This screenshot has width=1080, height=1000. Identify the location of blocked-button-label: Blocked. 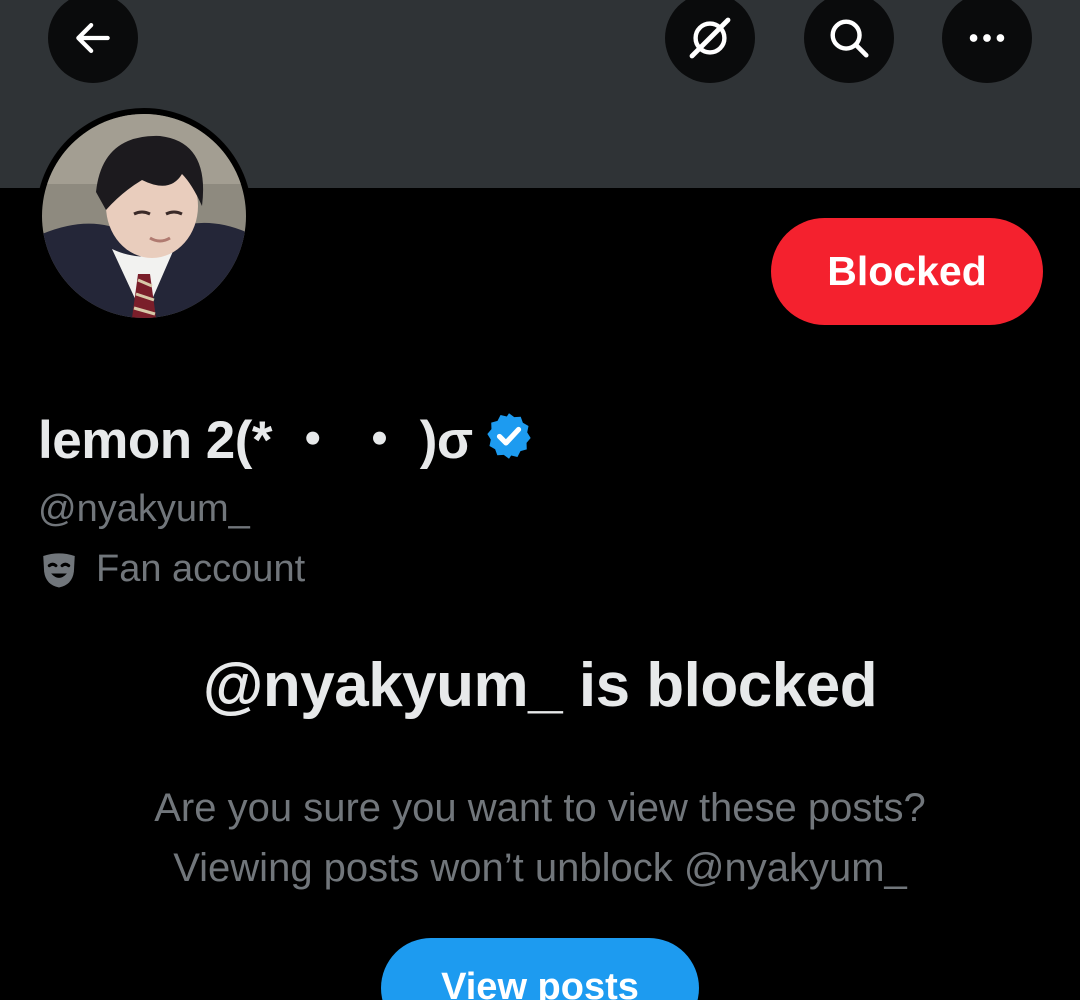
(907, 271).